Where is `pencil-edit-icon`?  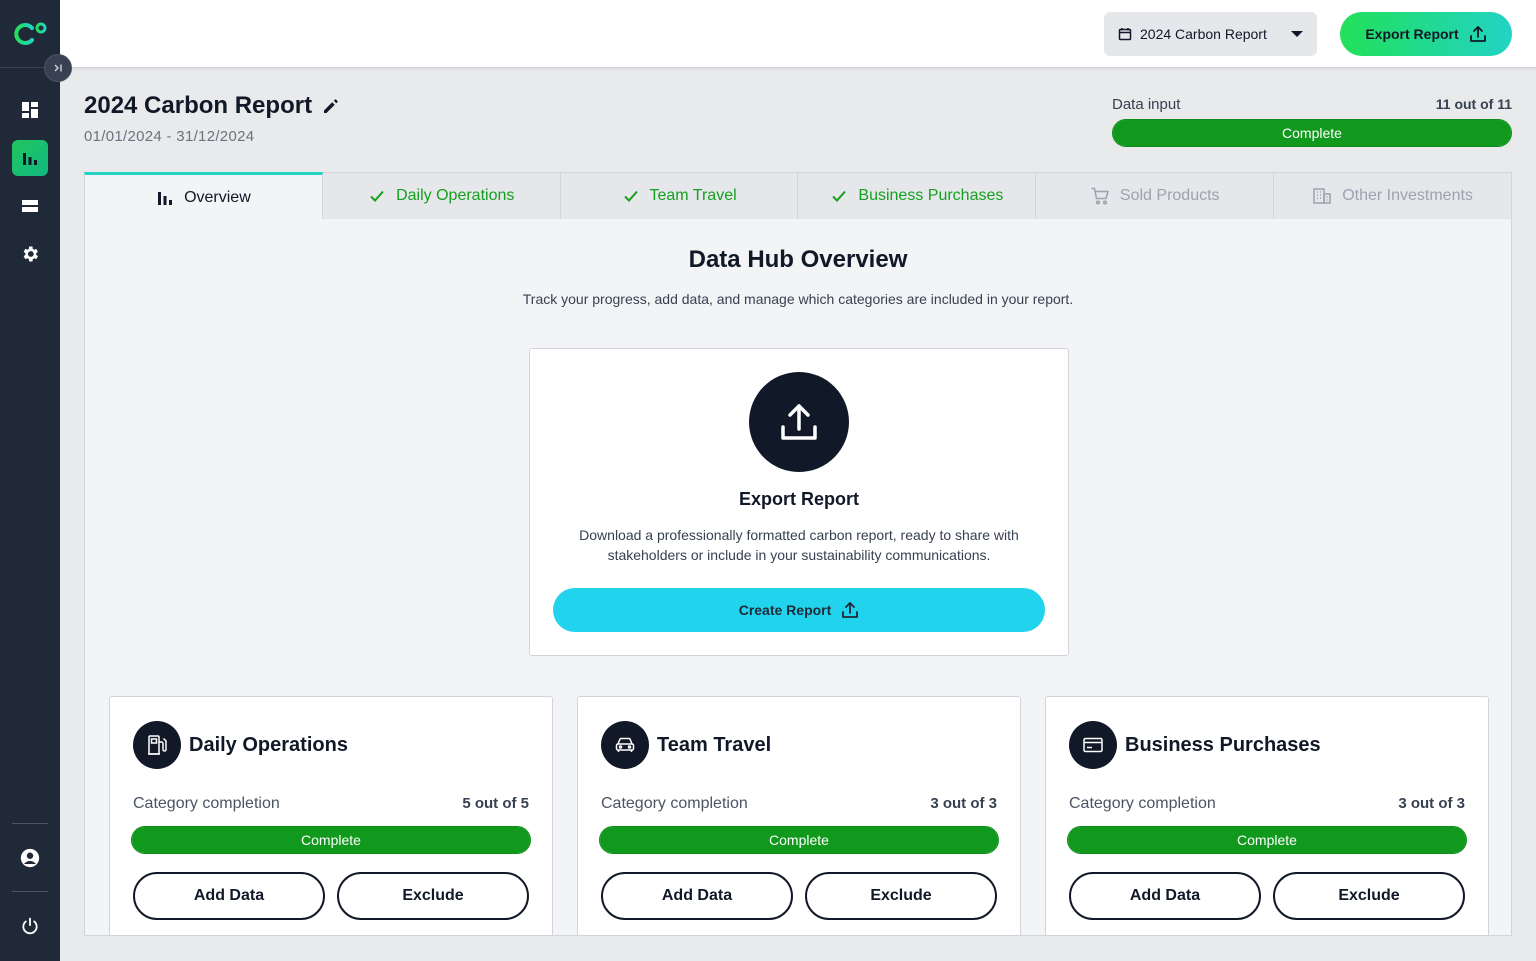
pencil-edit-icon is located at coordinates (331, 106).